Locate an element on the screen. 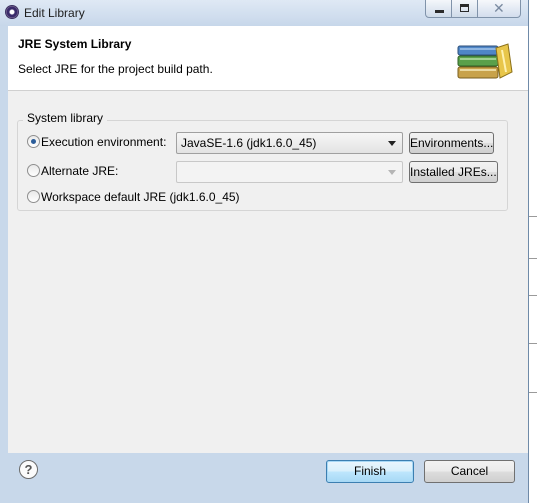 The height and width of the screenshot is (503, 537). workspace-default-jre-label: Workspace default JRE (jdk1.6.0_45) is located at coordinates (140, 197).